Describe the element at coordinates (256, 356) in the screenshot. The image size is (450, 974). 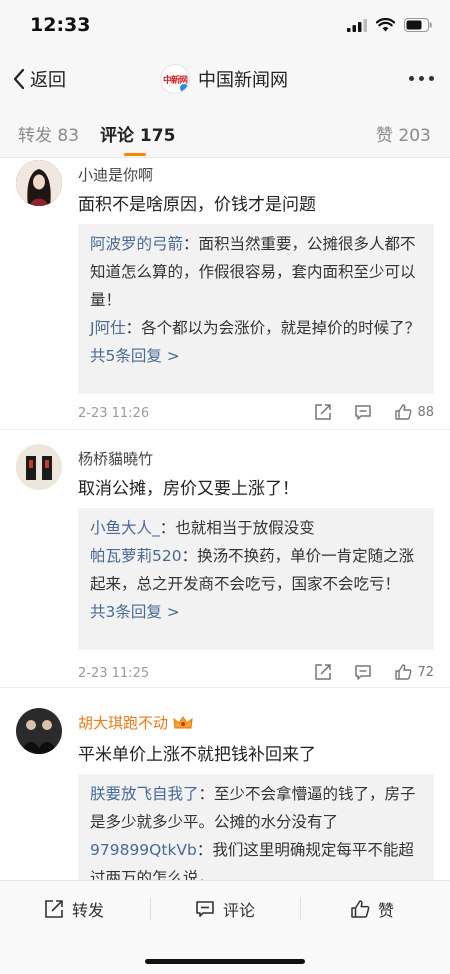
I see `more-replies-link: 共5条回复 >` at that location.